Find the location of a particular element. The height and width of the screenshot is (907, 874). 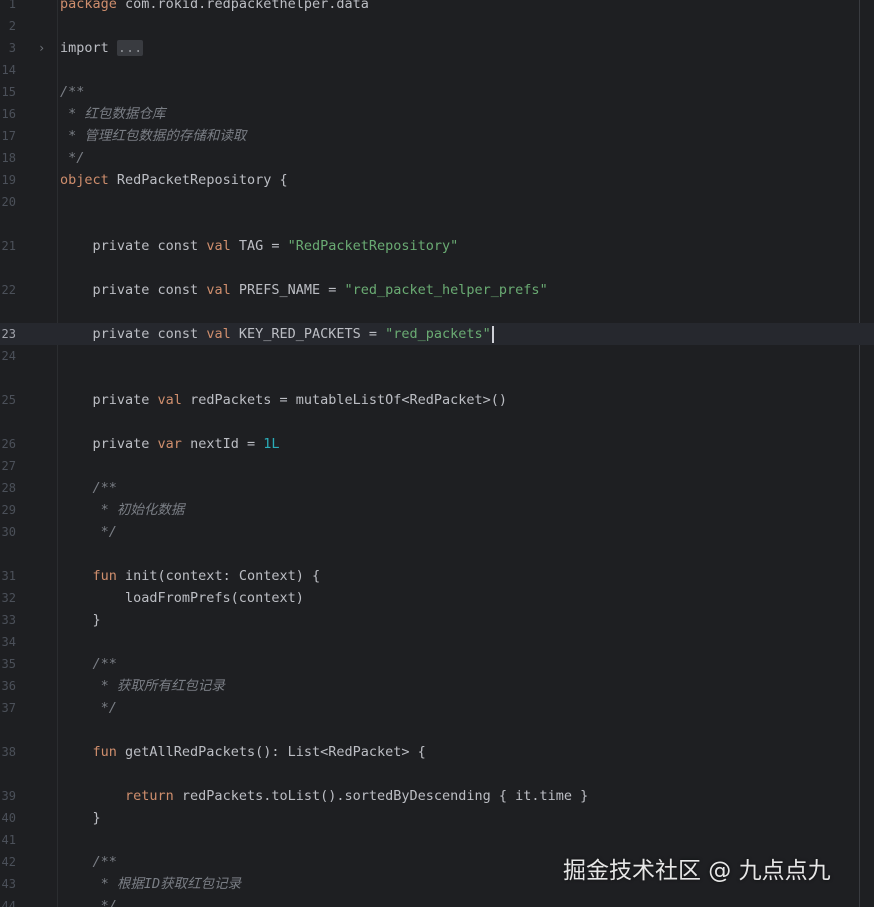

line-number: 29 is located at coordinates (8, 510).